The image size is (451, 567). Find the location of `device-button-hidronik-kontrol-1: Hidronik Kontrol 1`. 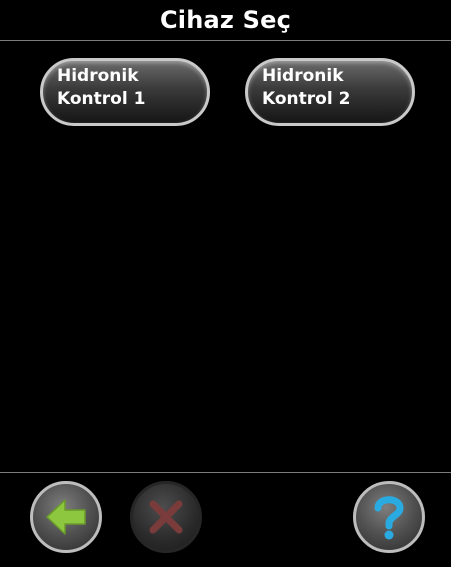

device-button-hidronik-kontrol-1: Hidronik Kontrol 1 is located at coordinates (125, 92).